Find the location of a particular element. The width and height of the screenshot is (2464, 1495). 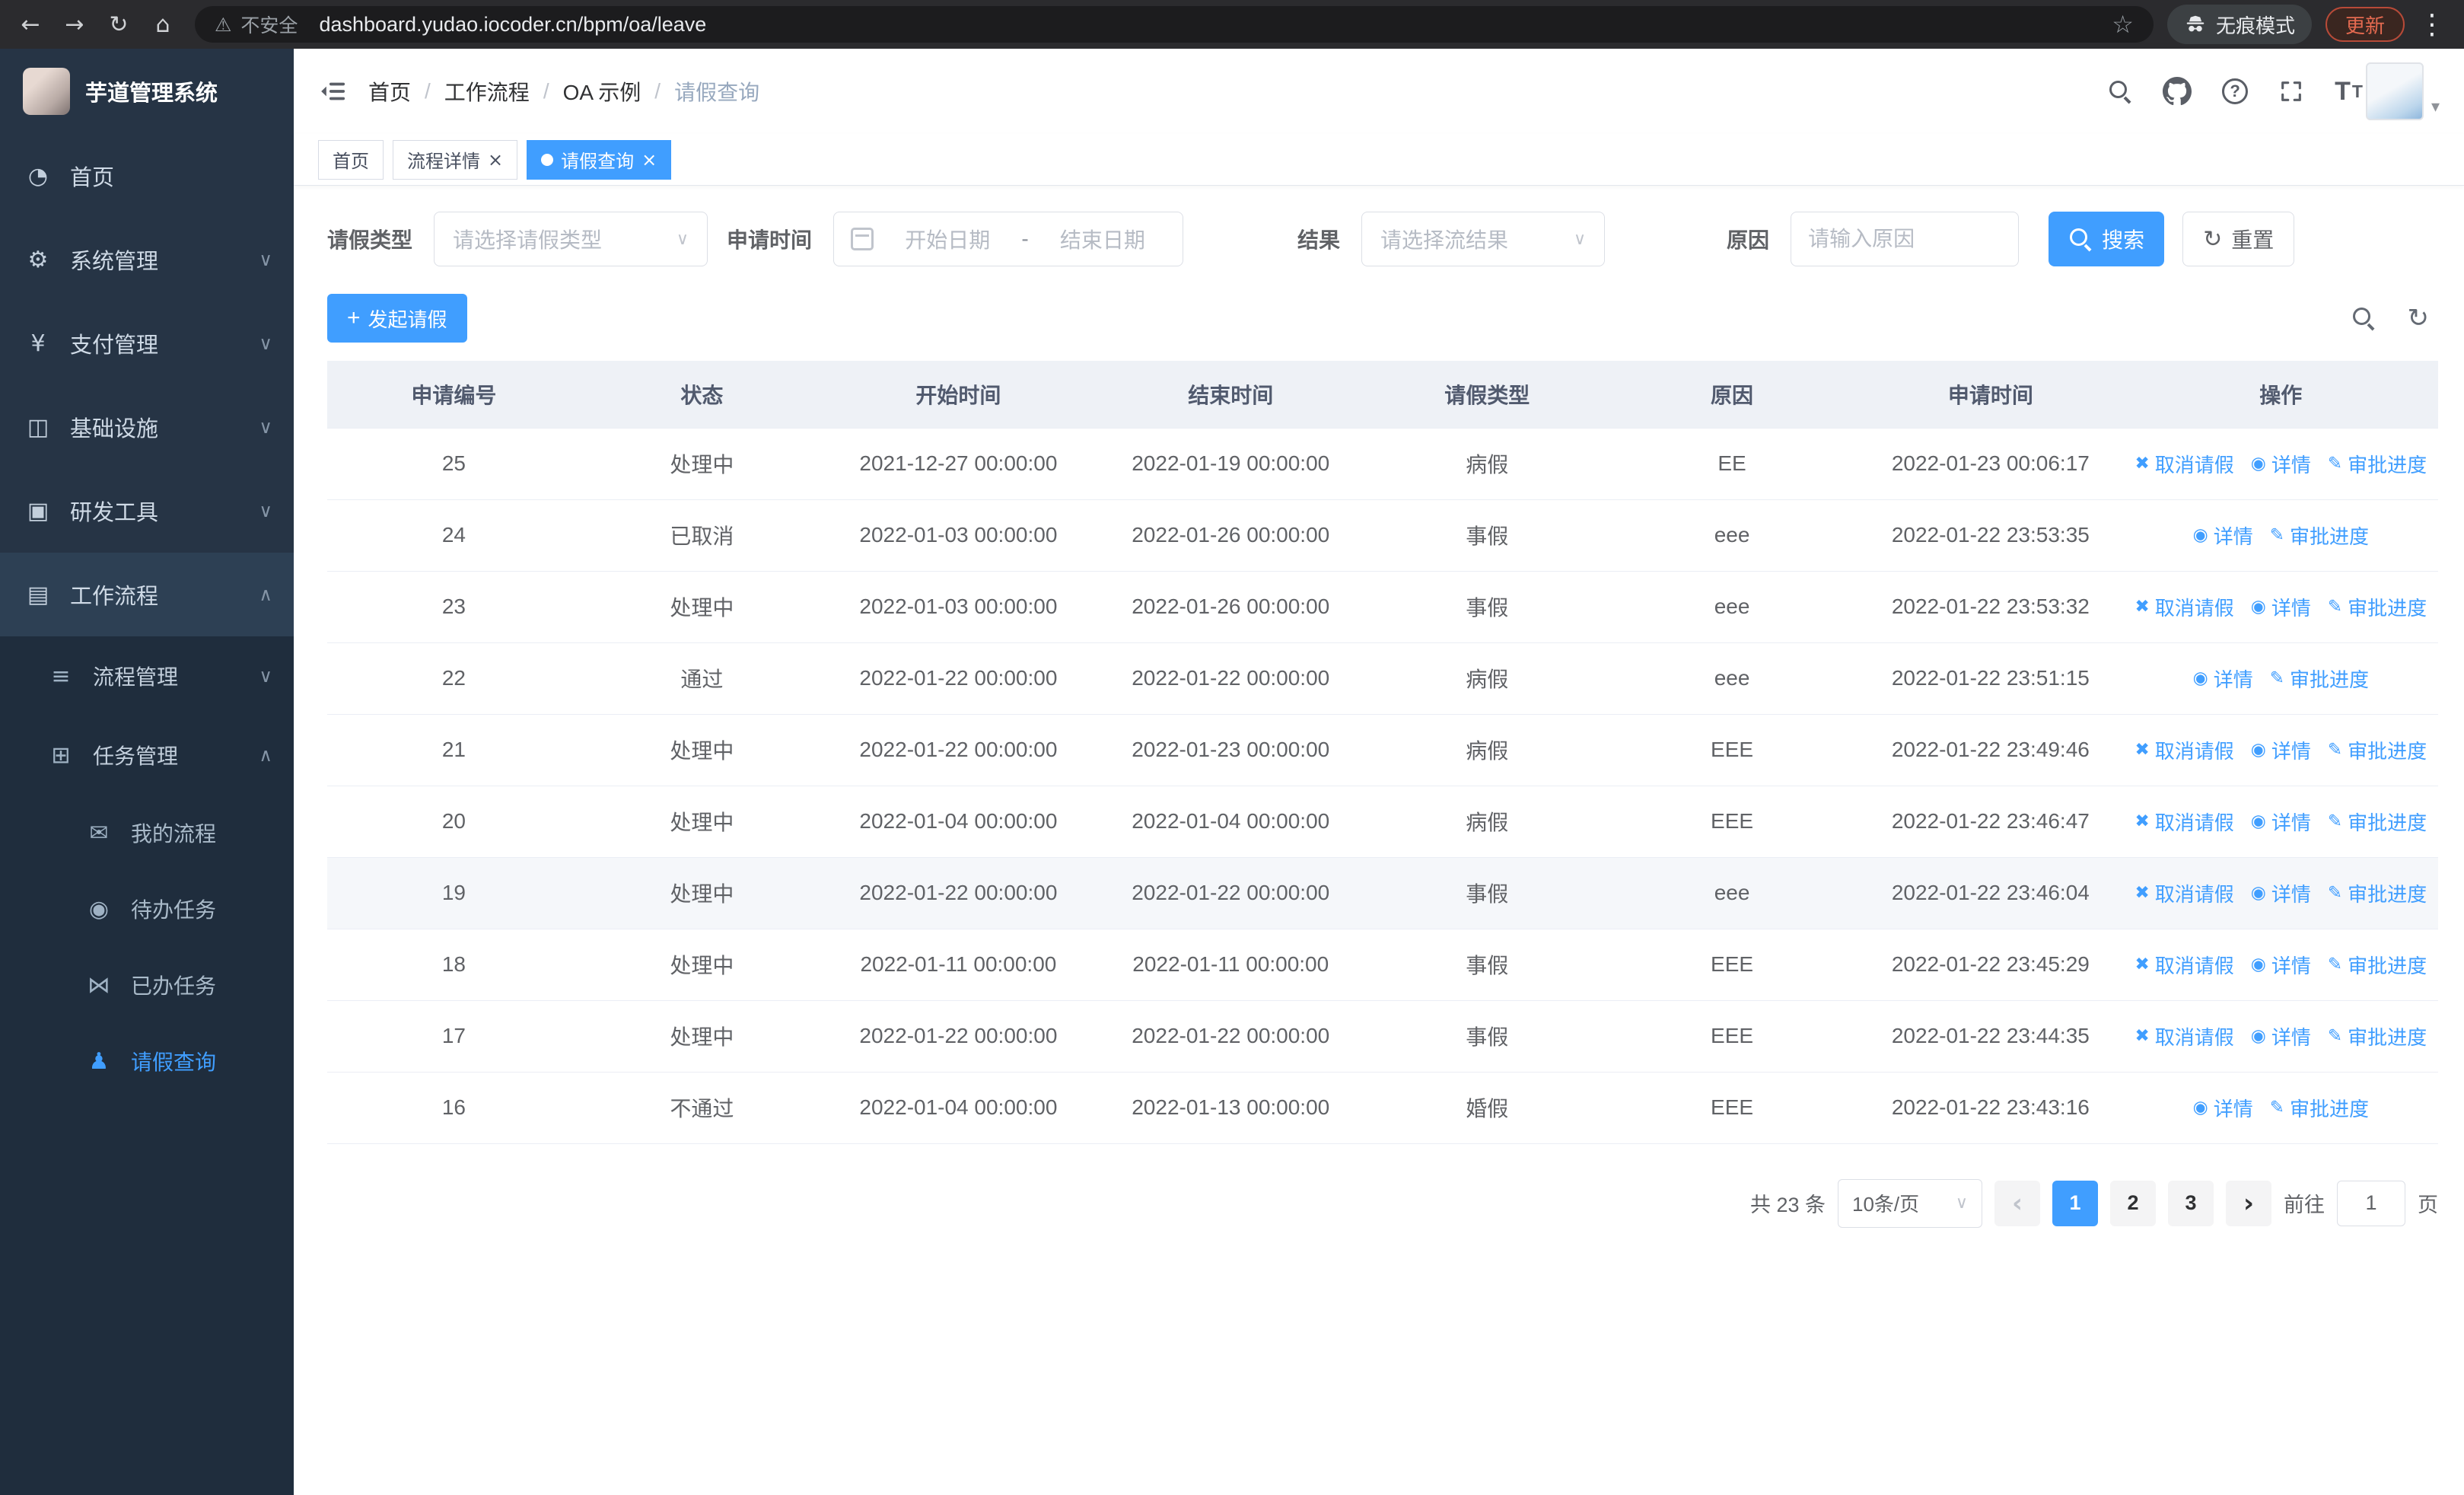

navbar-actions: ? T T is located at coordinates (2235, 92).